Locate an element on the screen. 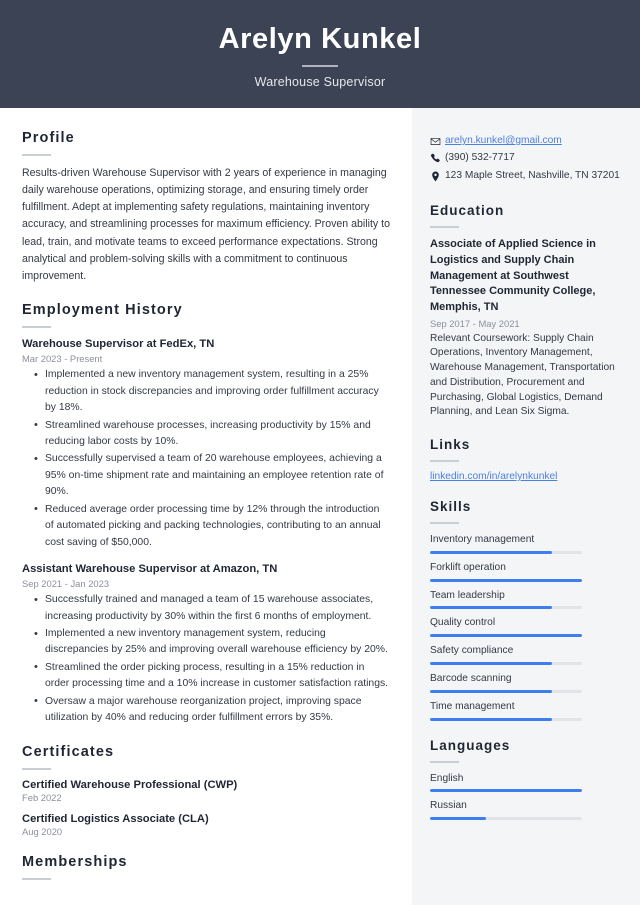 The width and height of the screenshot is (640, 905). link-linkedin: linkedin.com/in/arelynkunkel is located at coordinates (526, 476).